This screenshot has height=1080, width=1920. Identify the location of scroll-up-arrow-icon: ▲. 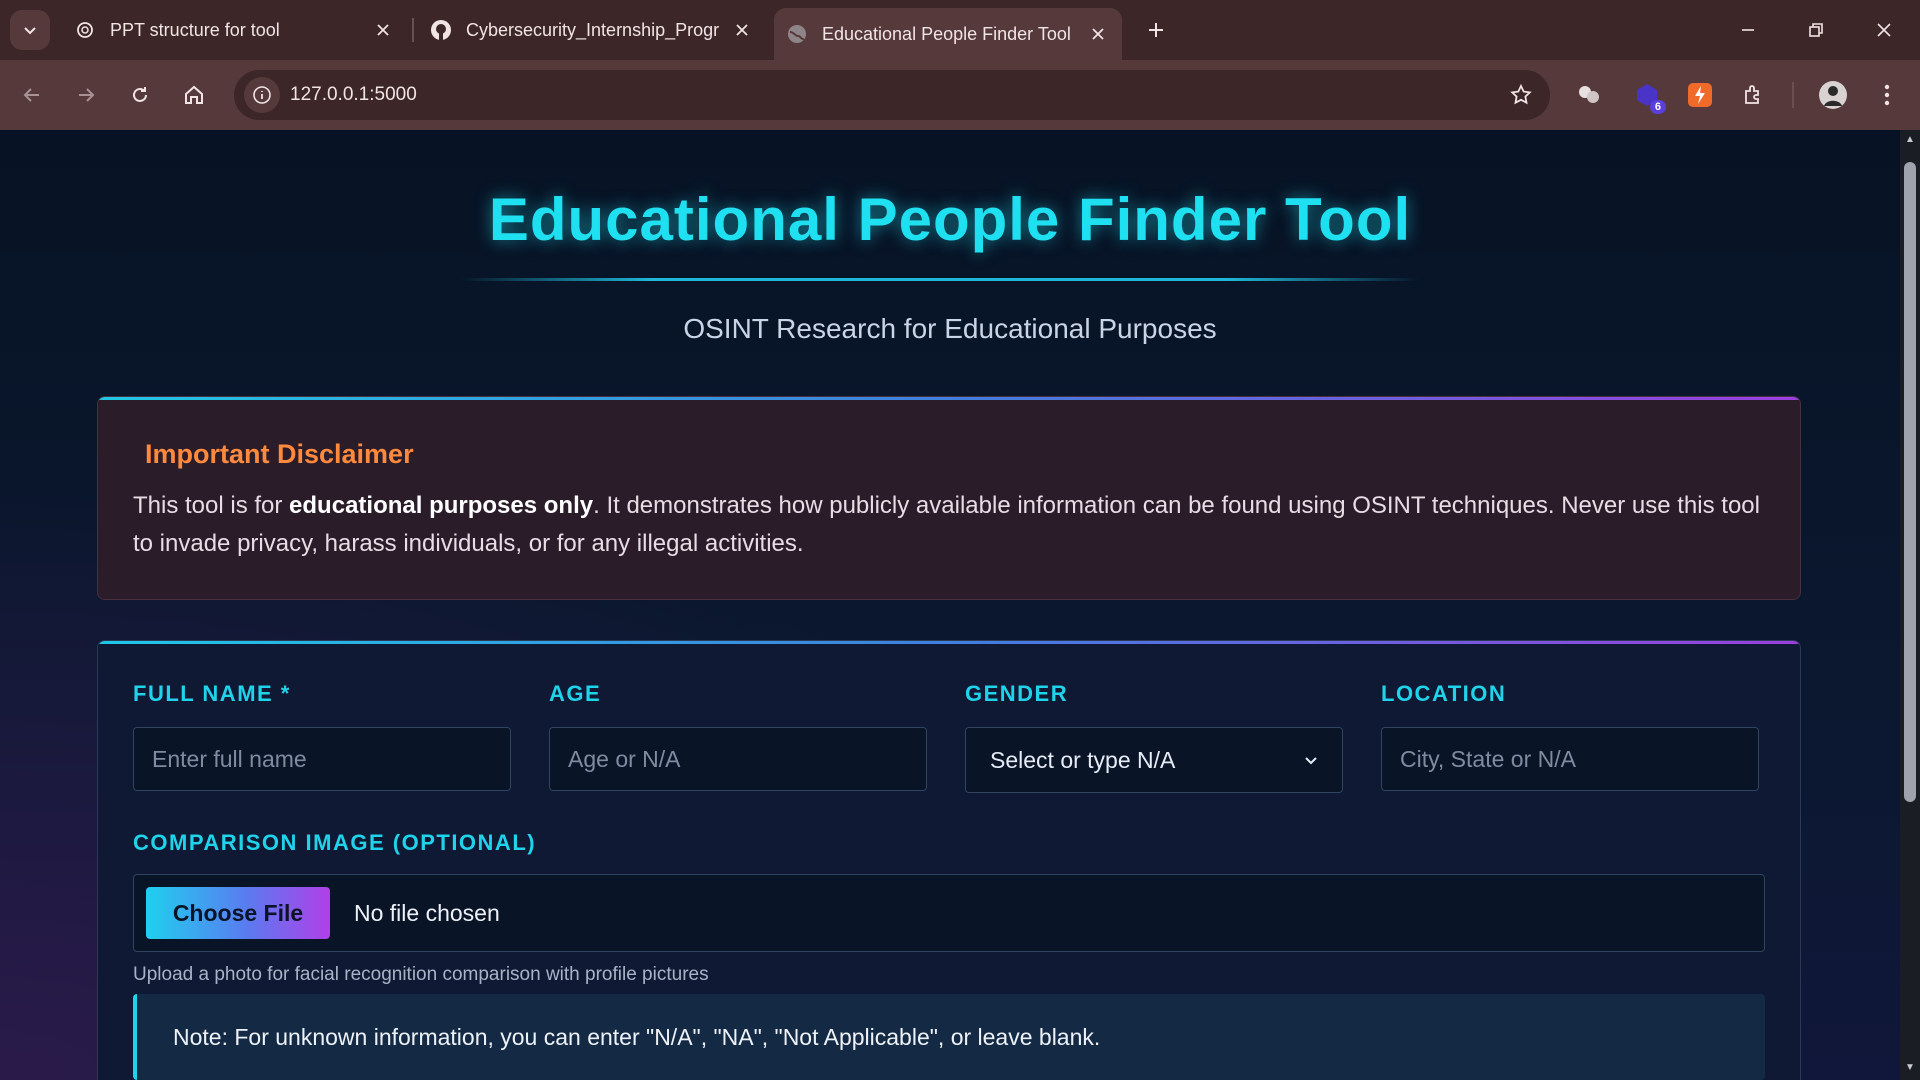
(1910, 140).